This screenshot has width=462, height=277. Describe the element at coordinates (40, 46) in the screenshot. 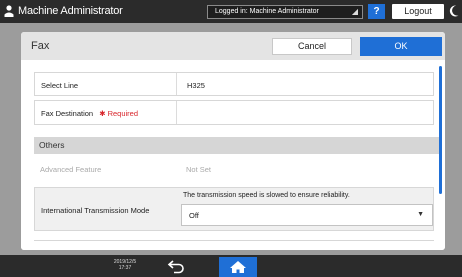

I see `dialog-title: Fax` at that location.